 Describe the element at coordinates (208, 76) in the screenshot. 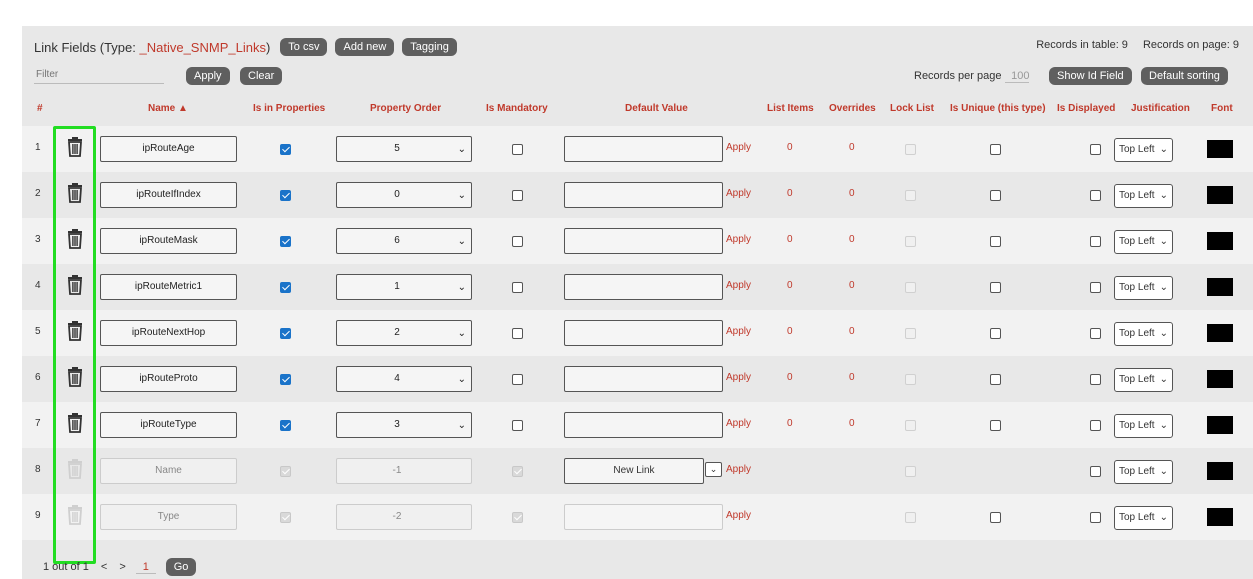

I see `filter-apply-button: Apply` at that location.